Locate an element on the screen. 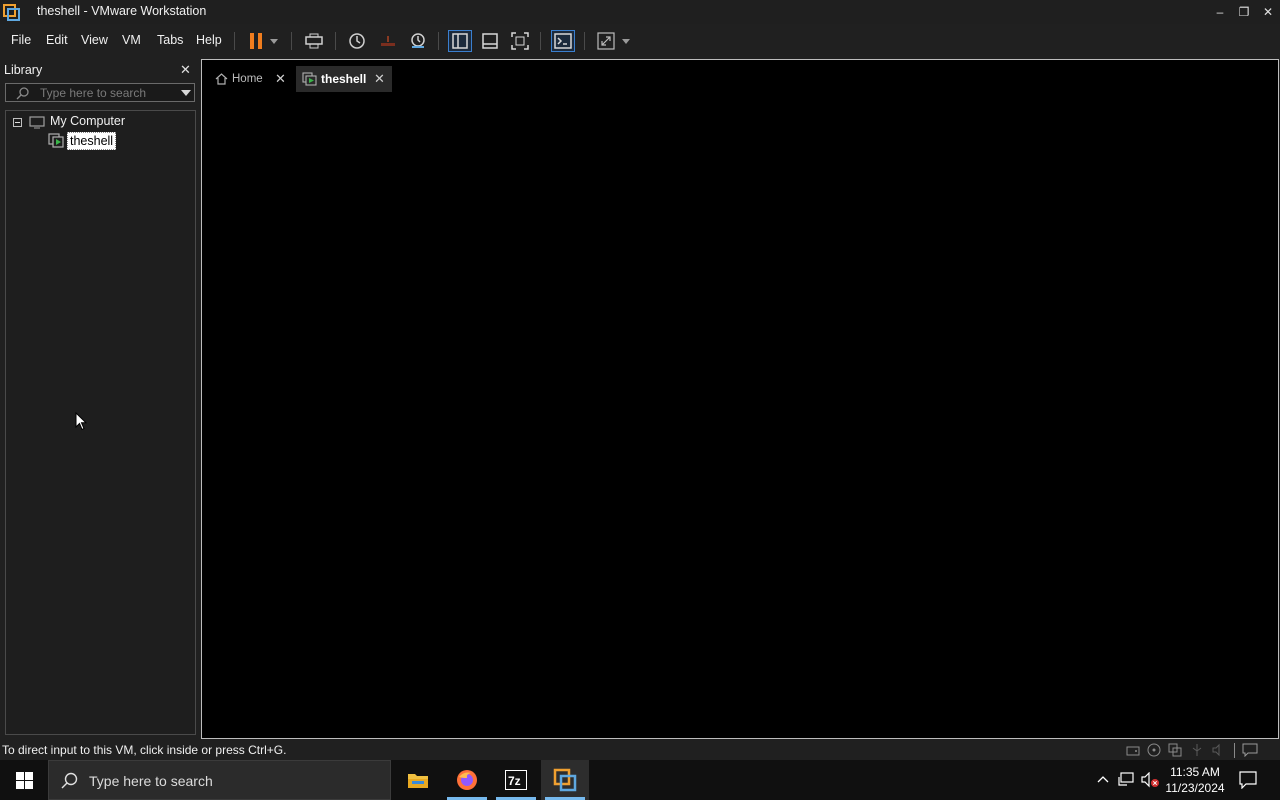  clock-date: 11/23/2024 is located at coordinates (1195, 788).